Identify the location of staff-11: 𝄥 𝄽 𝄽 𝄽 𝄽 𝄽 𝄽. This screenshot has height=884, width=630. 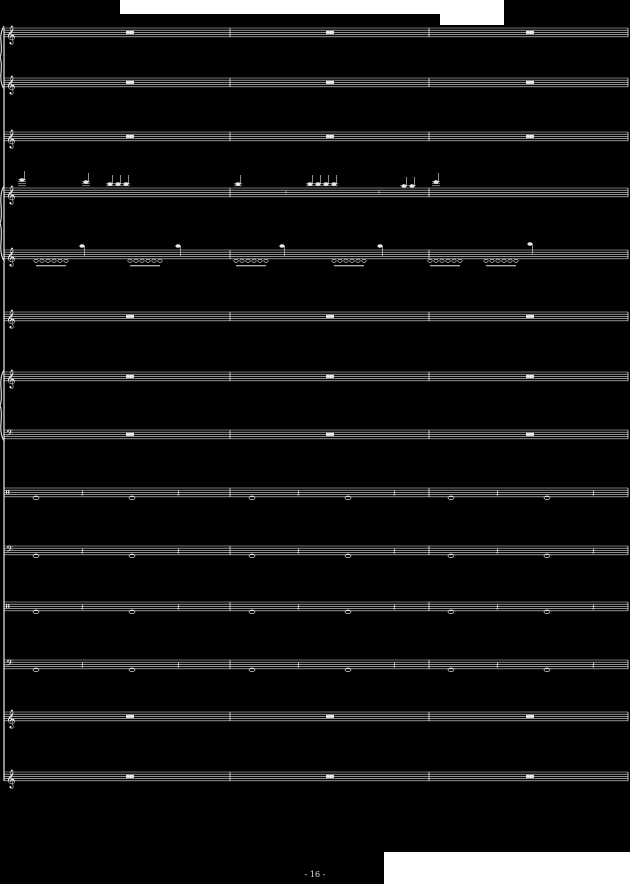
(316, 607).